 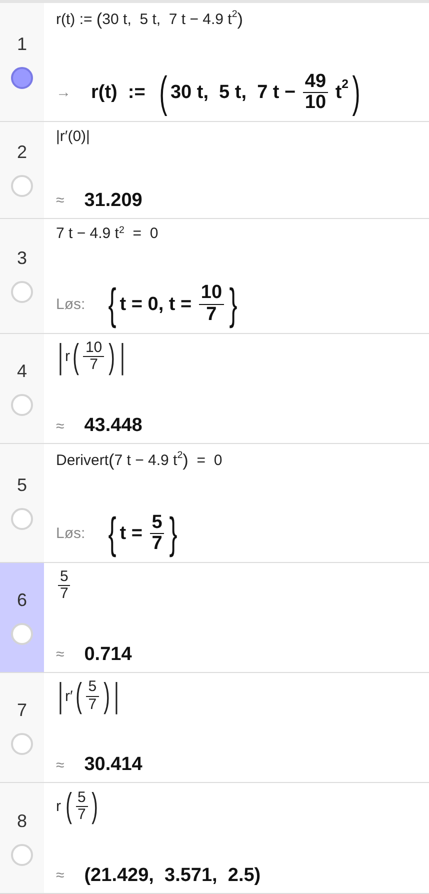 What do you see at coordinates (22, 78) in the screenshot?
I see `visibility-toggle` at bounding box center [22, 78].